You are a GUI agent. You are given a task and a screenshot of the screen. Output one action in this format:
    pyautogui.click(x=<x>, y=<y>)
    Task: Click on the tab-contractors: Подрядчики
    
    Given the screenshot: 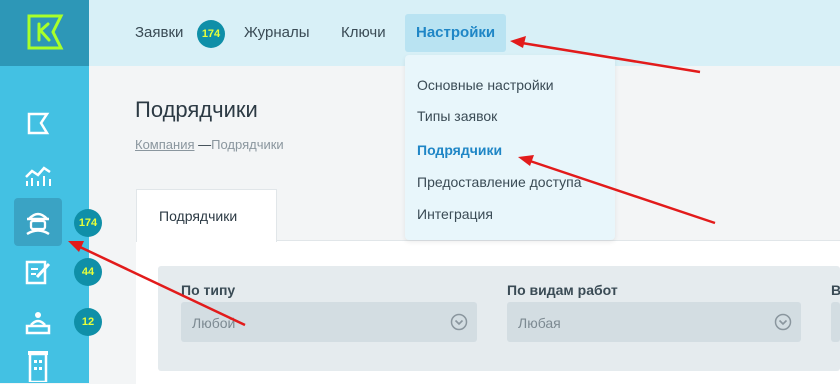 What is the action you would take?
    pyautogui.click(x=206, y=215)
    